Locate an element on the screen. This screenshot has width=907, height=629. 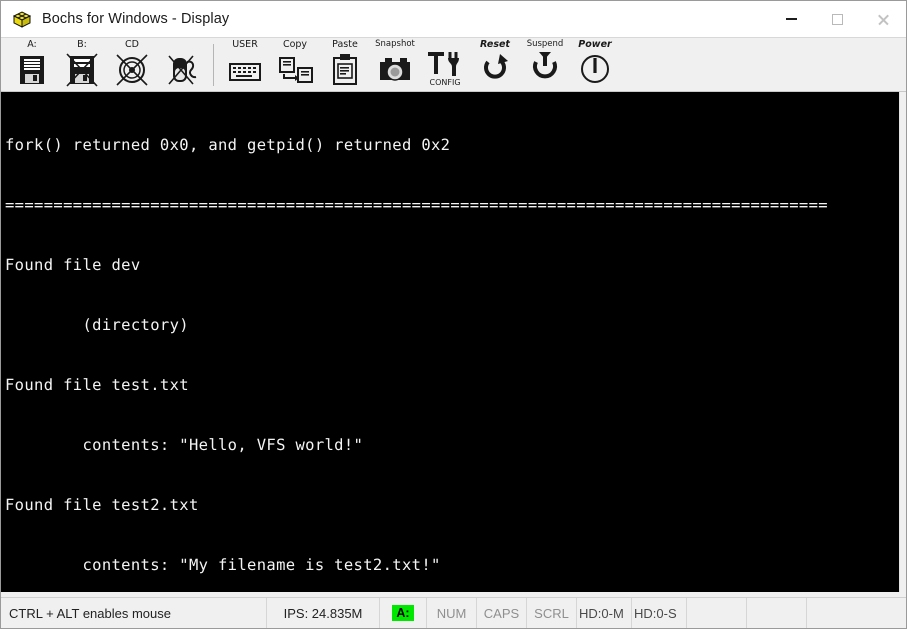
paste-icon is located at coordinates (345, 69).